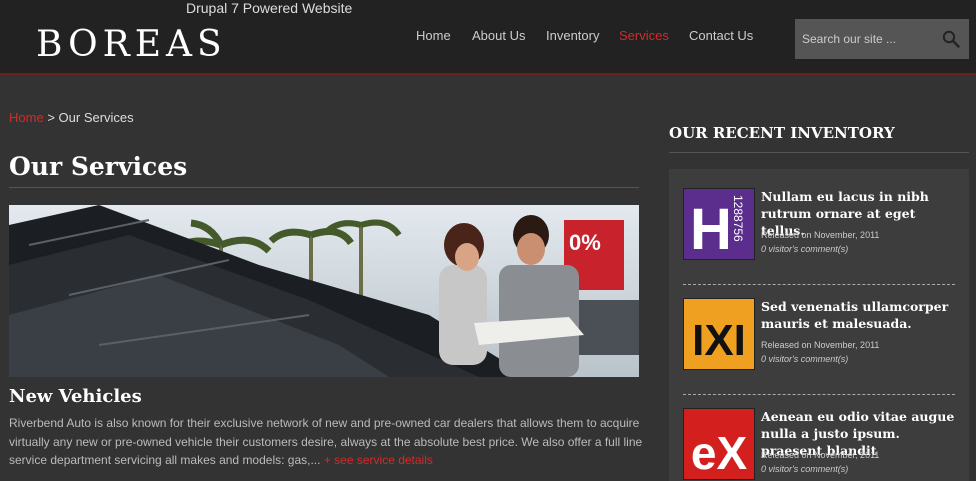  Describe the element at coordinates (782, 133) in the screenshot. I see `sidebar-title: OUR RECENT INVENTORY` at that location.